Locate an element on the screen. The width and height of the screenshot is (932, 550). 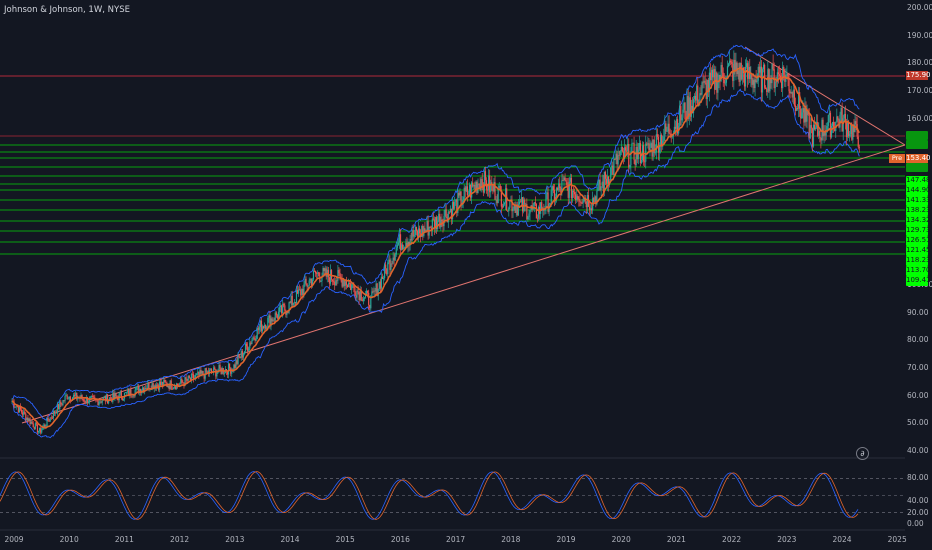
oscillator-axis-tick: 40.00 is located at coordinates (918, 501).